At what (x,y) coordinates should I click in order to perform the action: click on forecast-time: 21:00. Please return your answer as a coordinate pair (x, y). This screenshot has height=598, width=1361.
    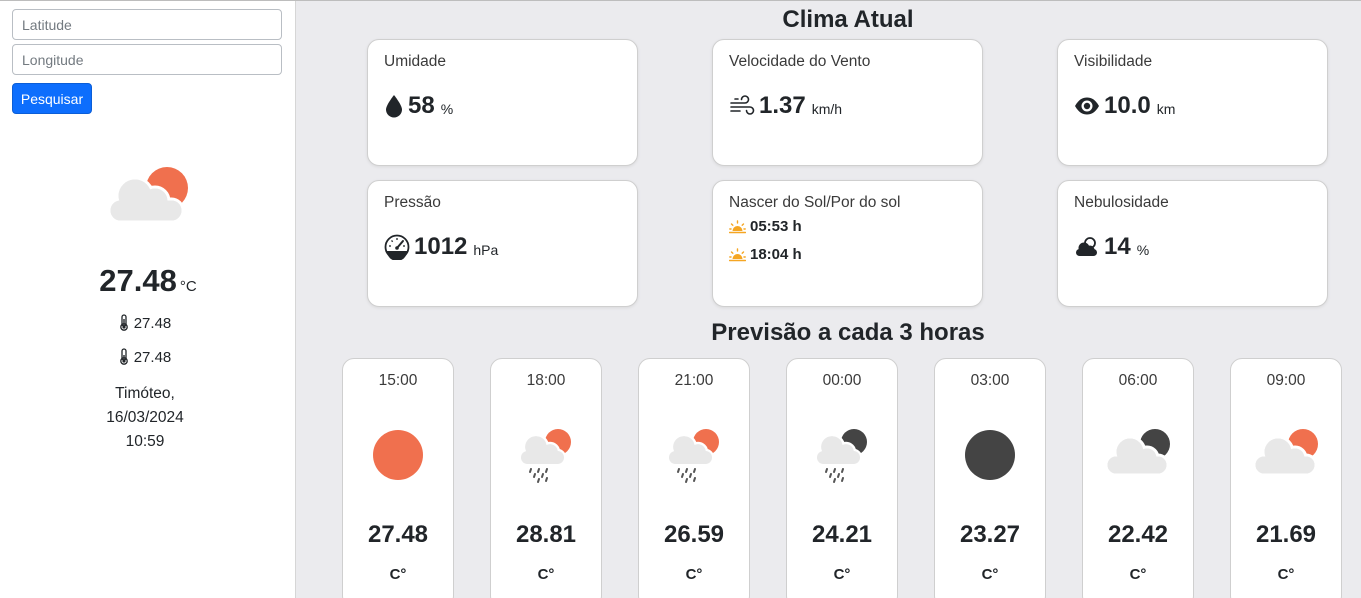
    Looking at the image, I should click on (694, 380).